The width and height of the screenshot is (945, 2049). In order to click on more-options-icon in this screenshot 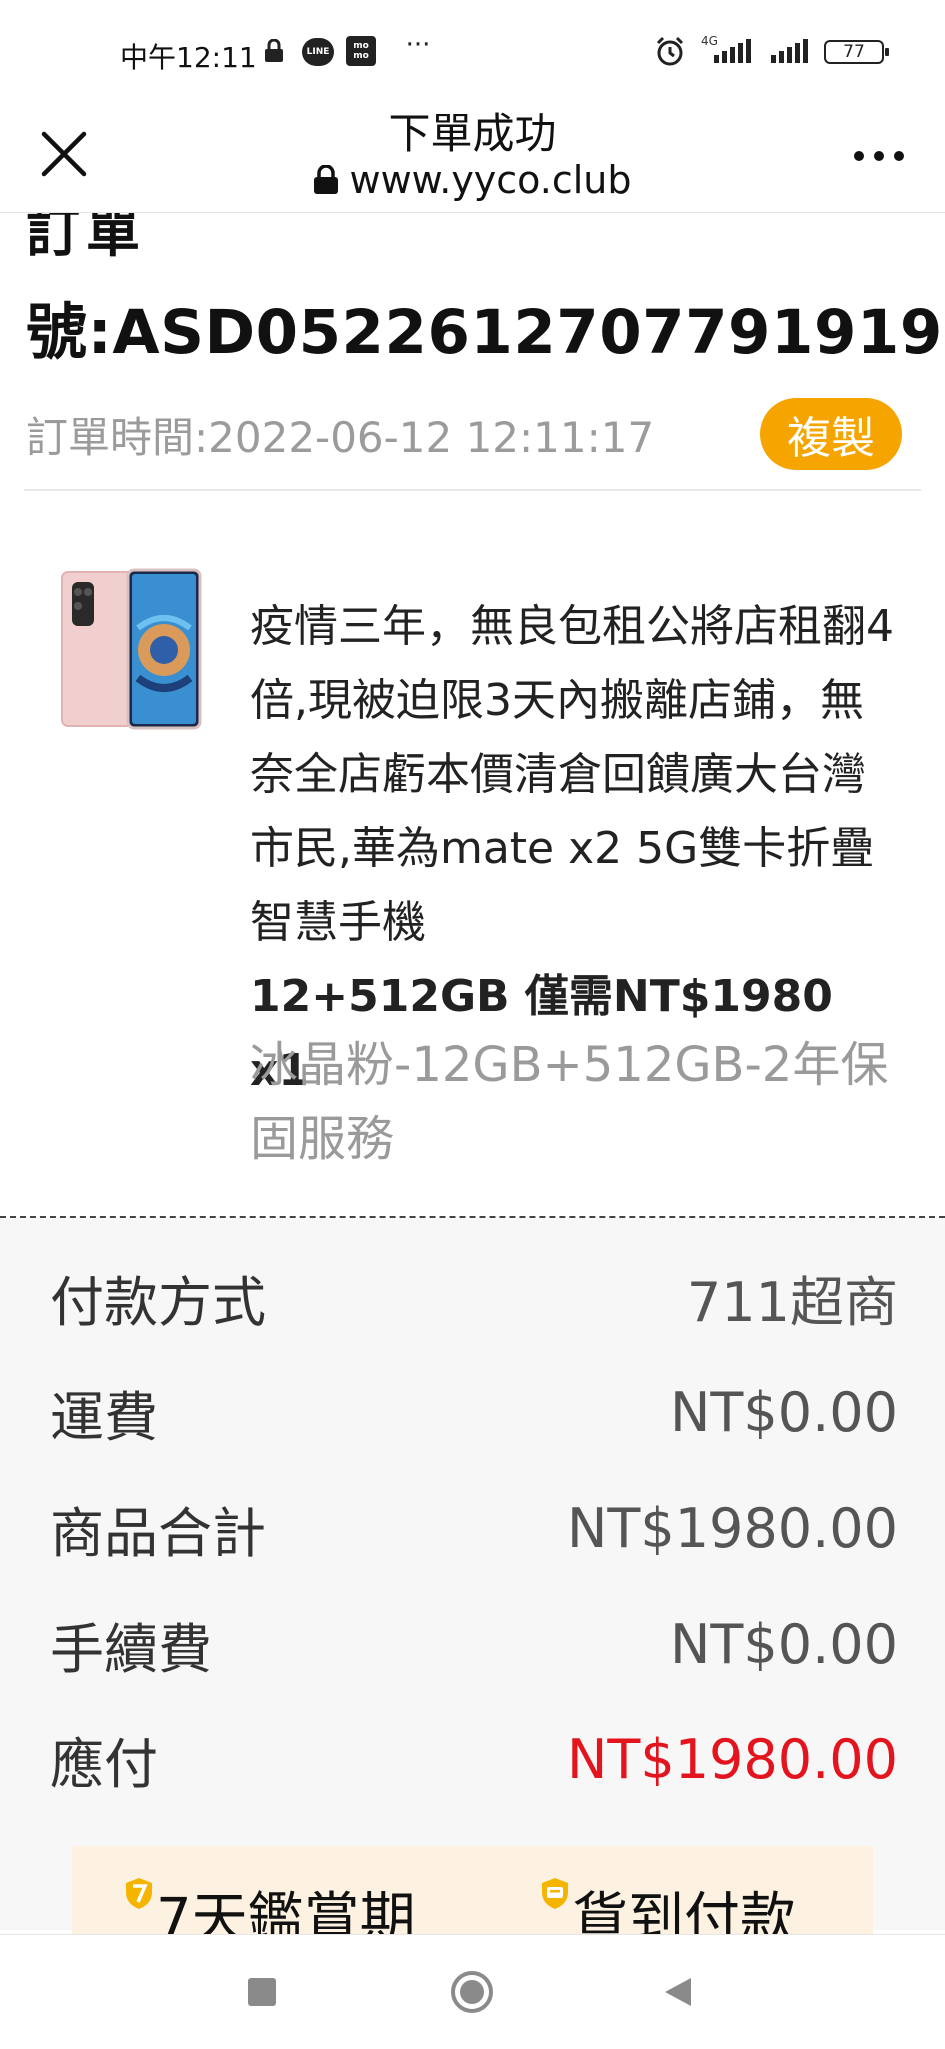, I will do `click(879, 156)`.